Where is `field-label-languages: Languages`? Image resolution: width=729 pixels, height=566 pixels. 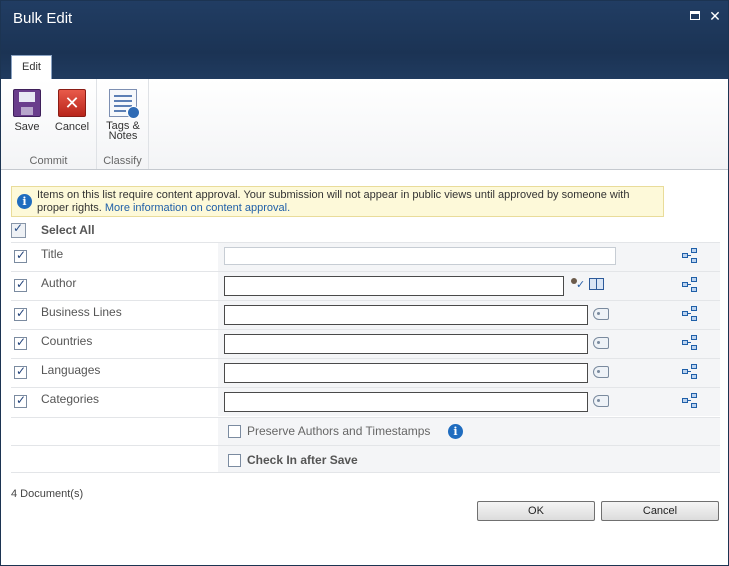
field-label-languages: Languages is located at coordinates (71, 370).